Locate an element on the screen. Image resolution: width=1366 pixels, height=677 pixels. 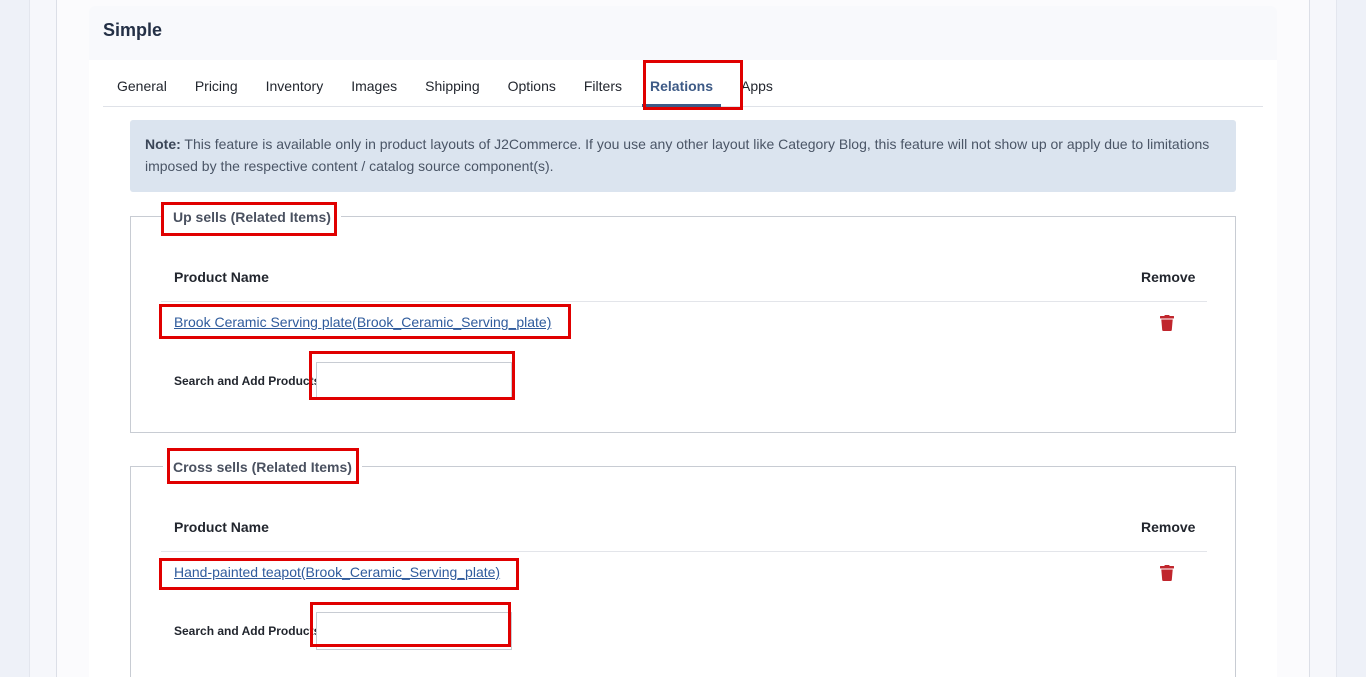
upsells-search-input is located at coordinates (414, 381).